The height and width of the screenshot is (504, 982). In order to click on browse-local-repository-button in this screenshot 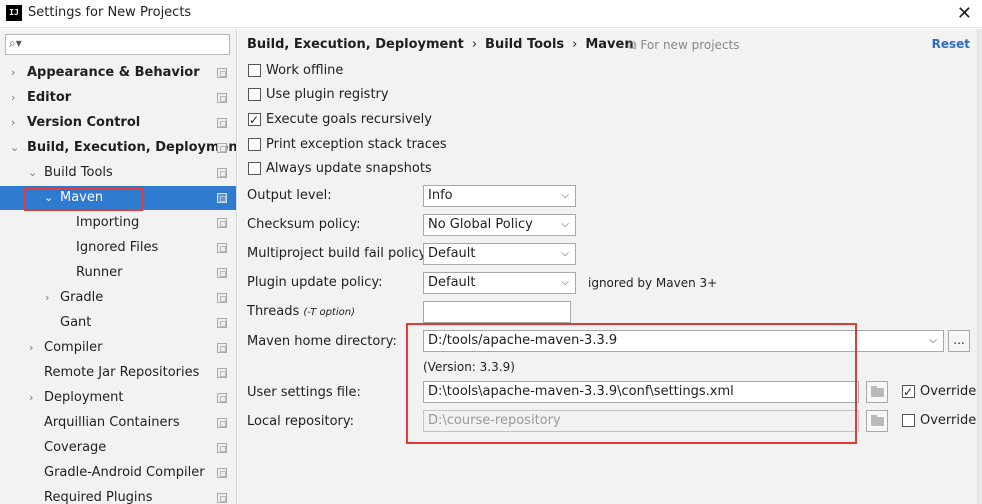, I will do `click(877, 421)`.